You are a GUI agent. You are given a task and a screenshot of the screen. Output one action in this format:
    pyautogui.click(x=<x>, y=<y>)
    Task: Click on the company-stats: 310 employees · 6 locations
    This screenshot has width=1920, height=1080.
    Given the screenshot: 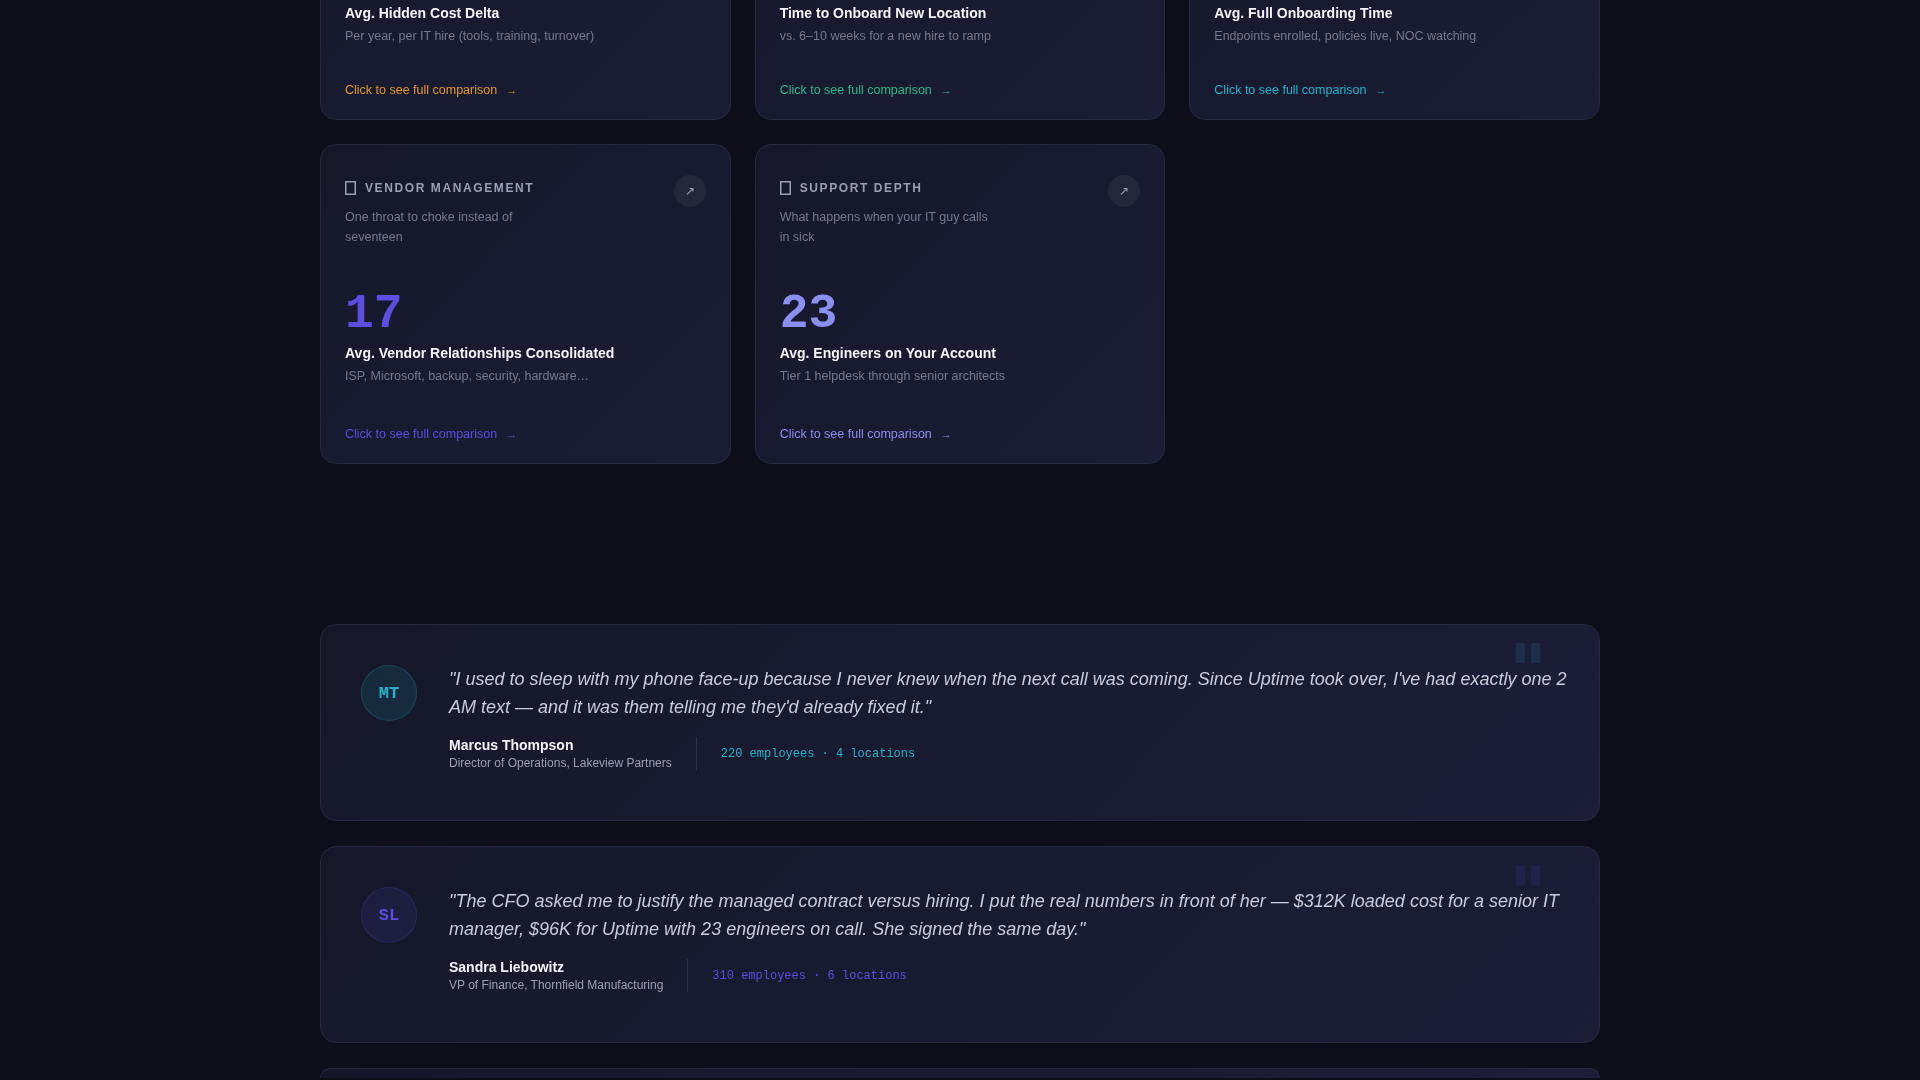 What is the action you would take?
    pyautogui.click(x=809, y=975)
    